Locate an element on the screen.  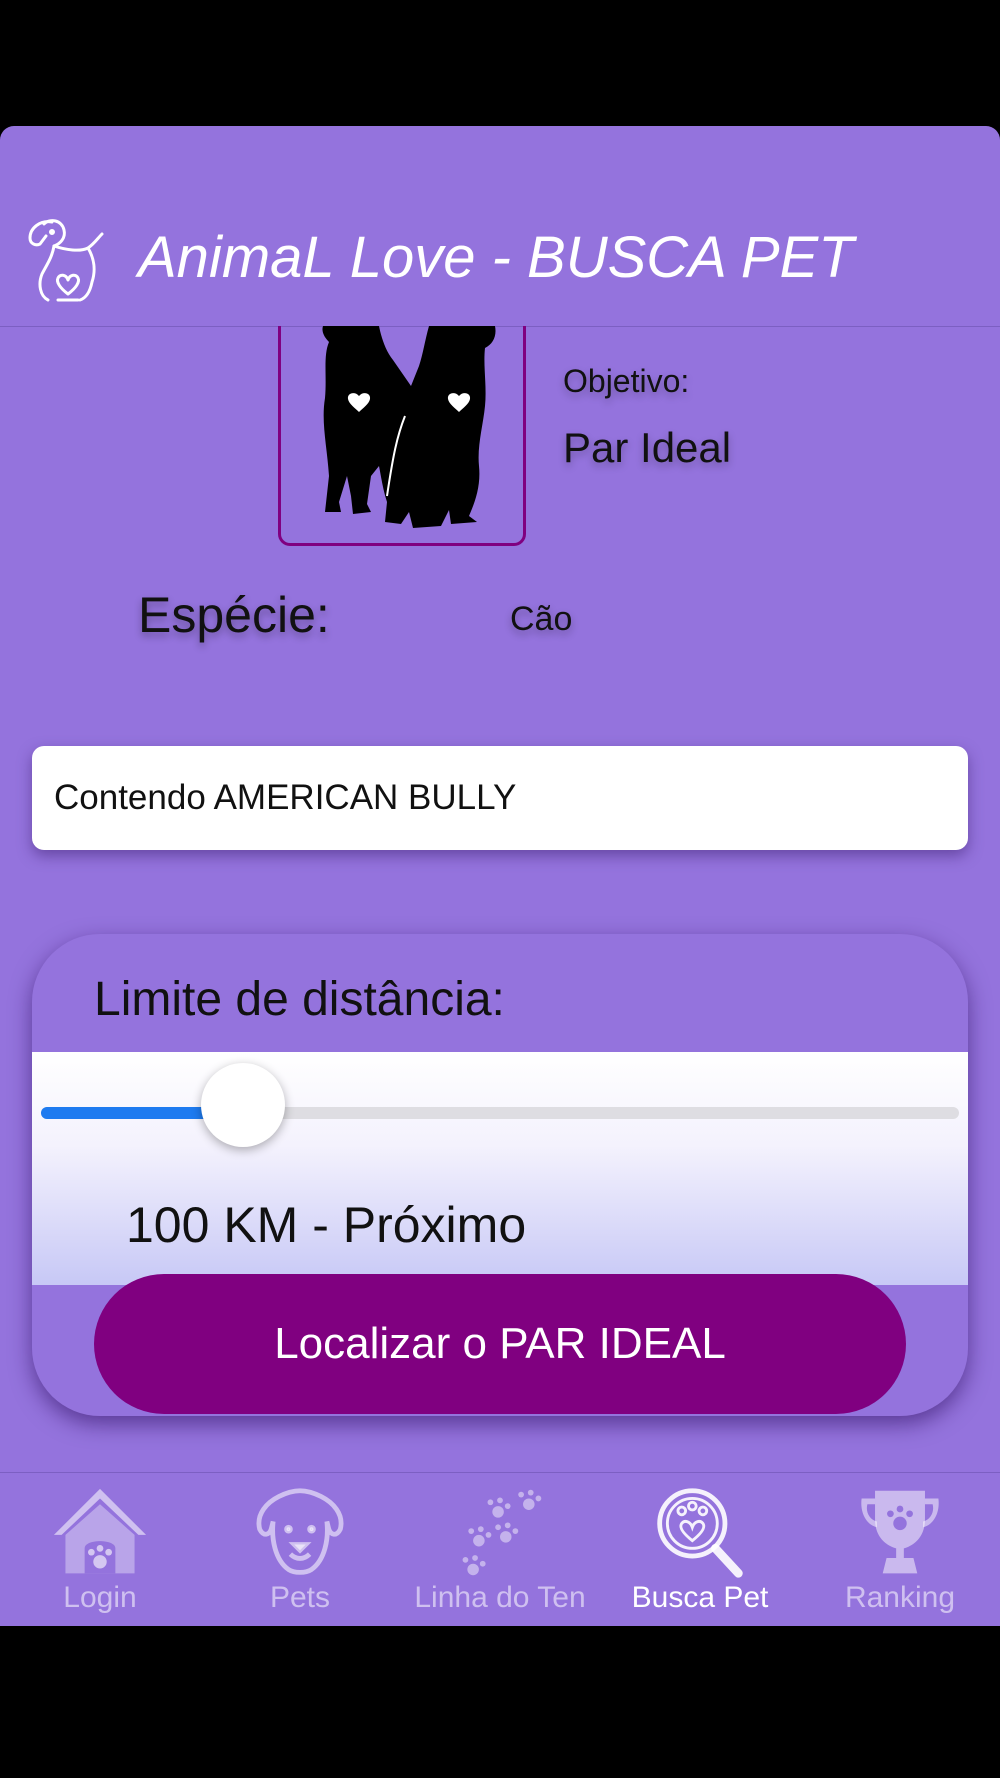
tab-label-pets: Pets is located at coordinates (300, 1597).